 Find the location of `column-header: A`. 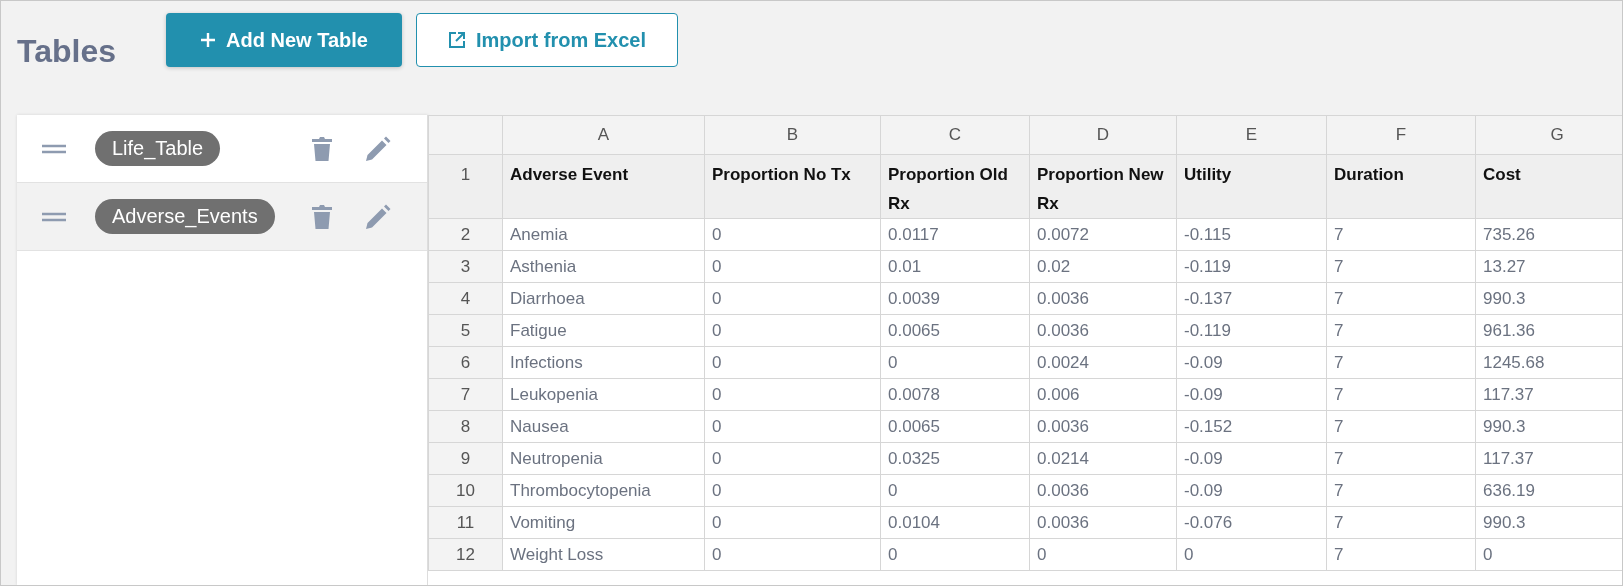

column-header: A is located at coordinates (603, 135).